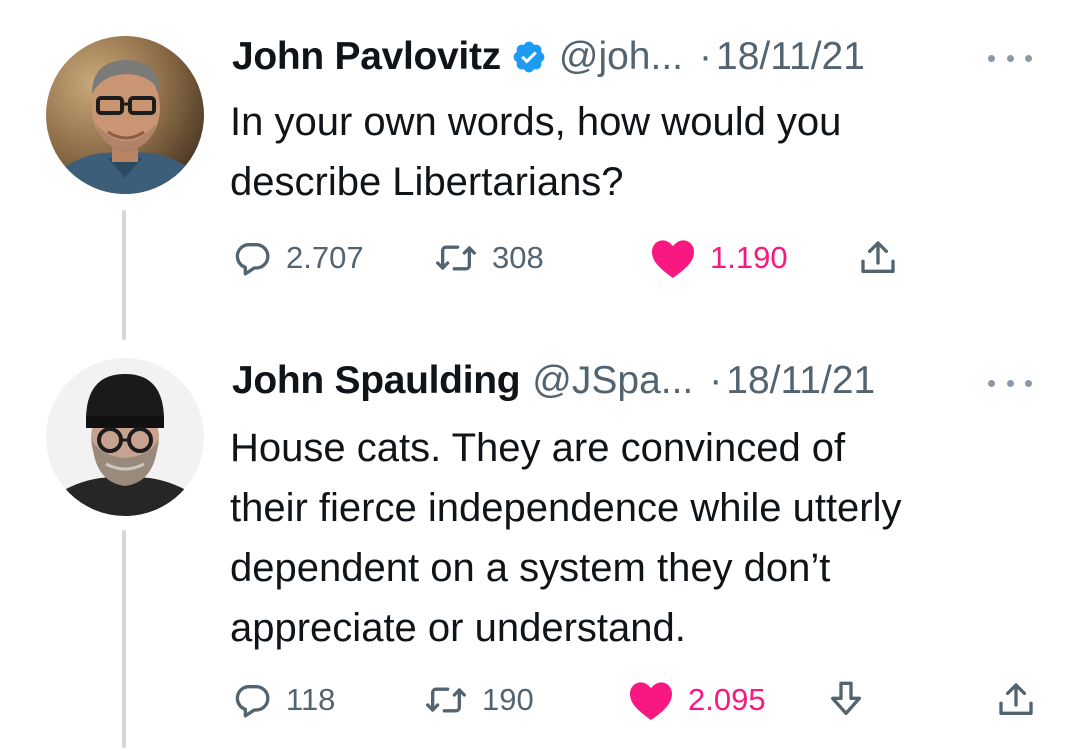 The width and height of the screenshot is (1080, 748). What do you see at coordinates (479, 700) in the screenshot?
I see `retweet-button: 190` at bounding box center [479, 700].